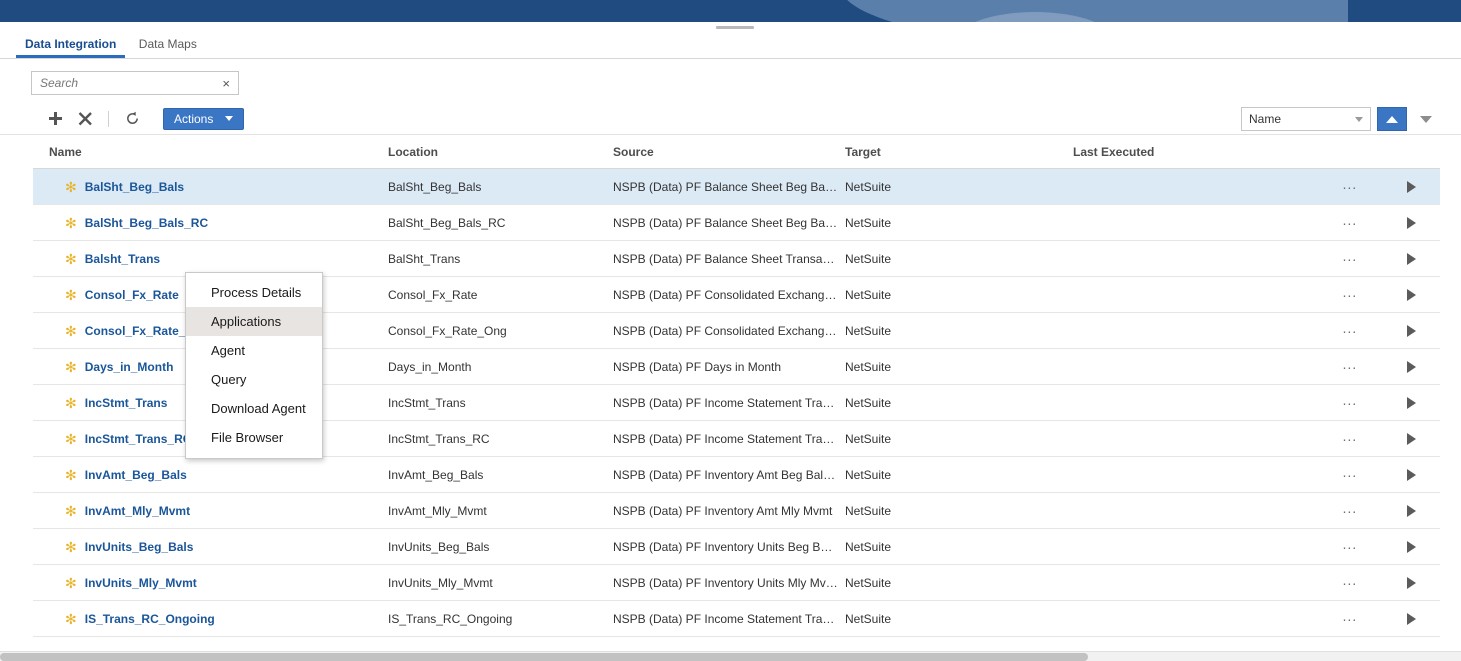 This screenshot has height=661, width=1461. Describe the element at coordinates (126, 403) in the screenshot. I see `integration-name-link: IncStmt_Trans` at that location.